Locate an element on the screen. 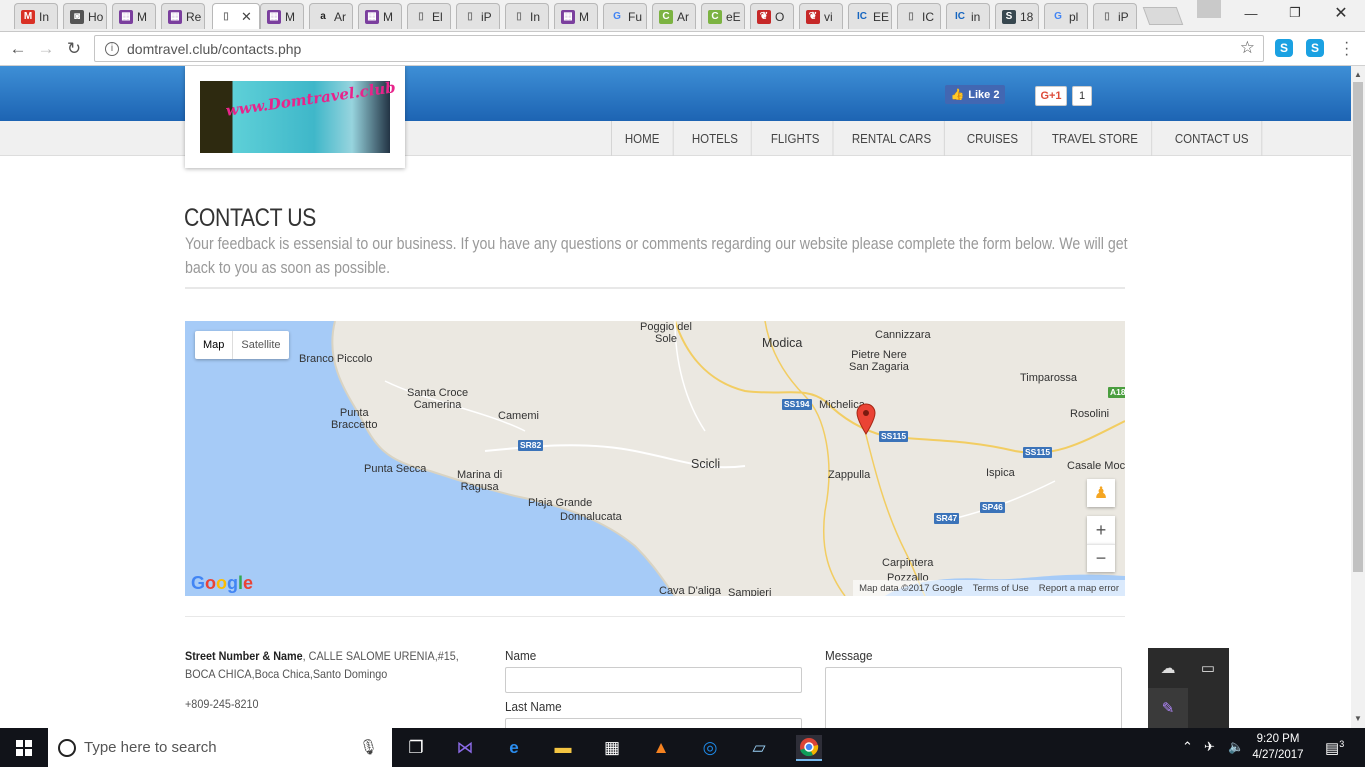 Image resolution: width=1365 pixels, height=767 pixels. menu-icon: · · · is located at coordinates (1346, 49).